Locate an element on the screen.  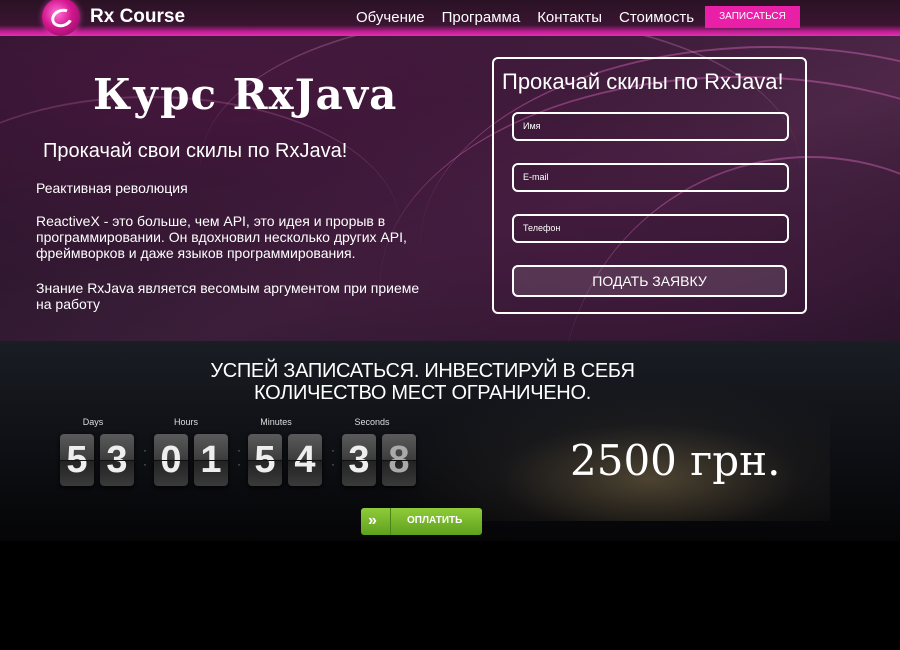
days-digit-2: 3 is located at coordinates (117, 460).